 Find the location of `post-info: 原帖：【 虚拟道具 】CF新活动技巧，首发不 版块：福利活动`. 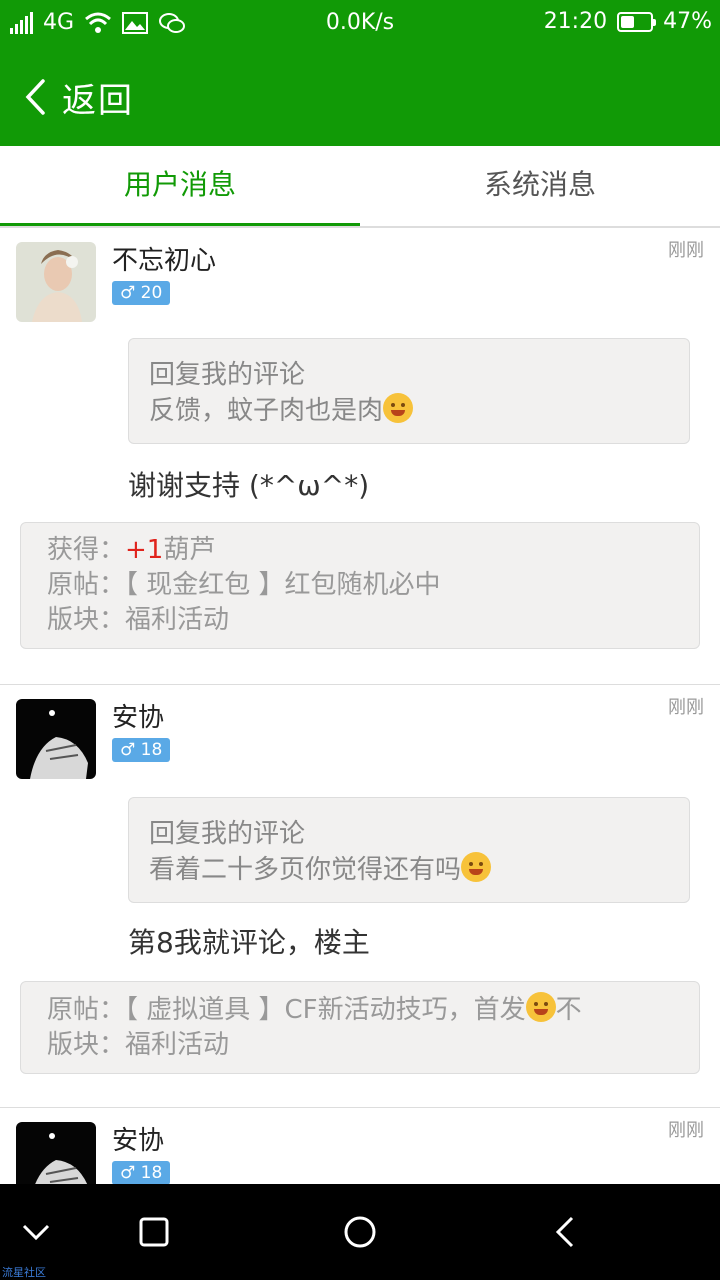

post-info: 原帖：【 虚拟道具 】CF新活动技巧，首发不 版块：福利活动 is located at coordinates (360, 1027).